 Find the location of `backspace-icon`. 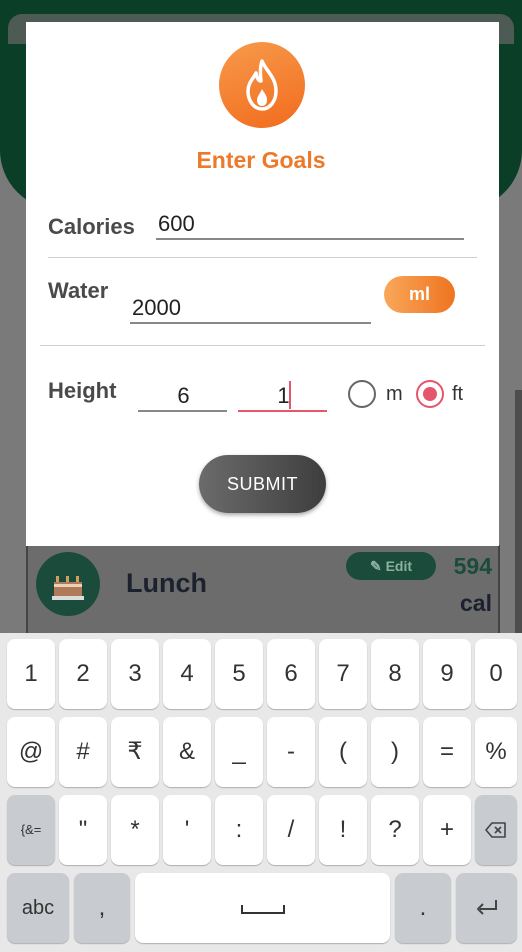

backspace-icon is located at coordinates (495, 830).